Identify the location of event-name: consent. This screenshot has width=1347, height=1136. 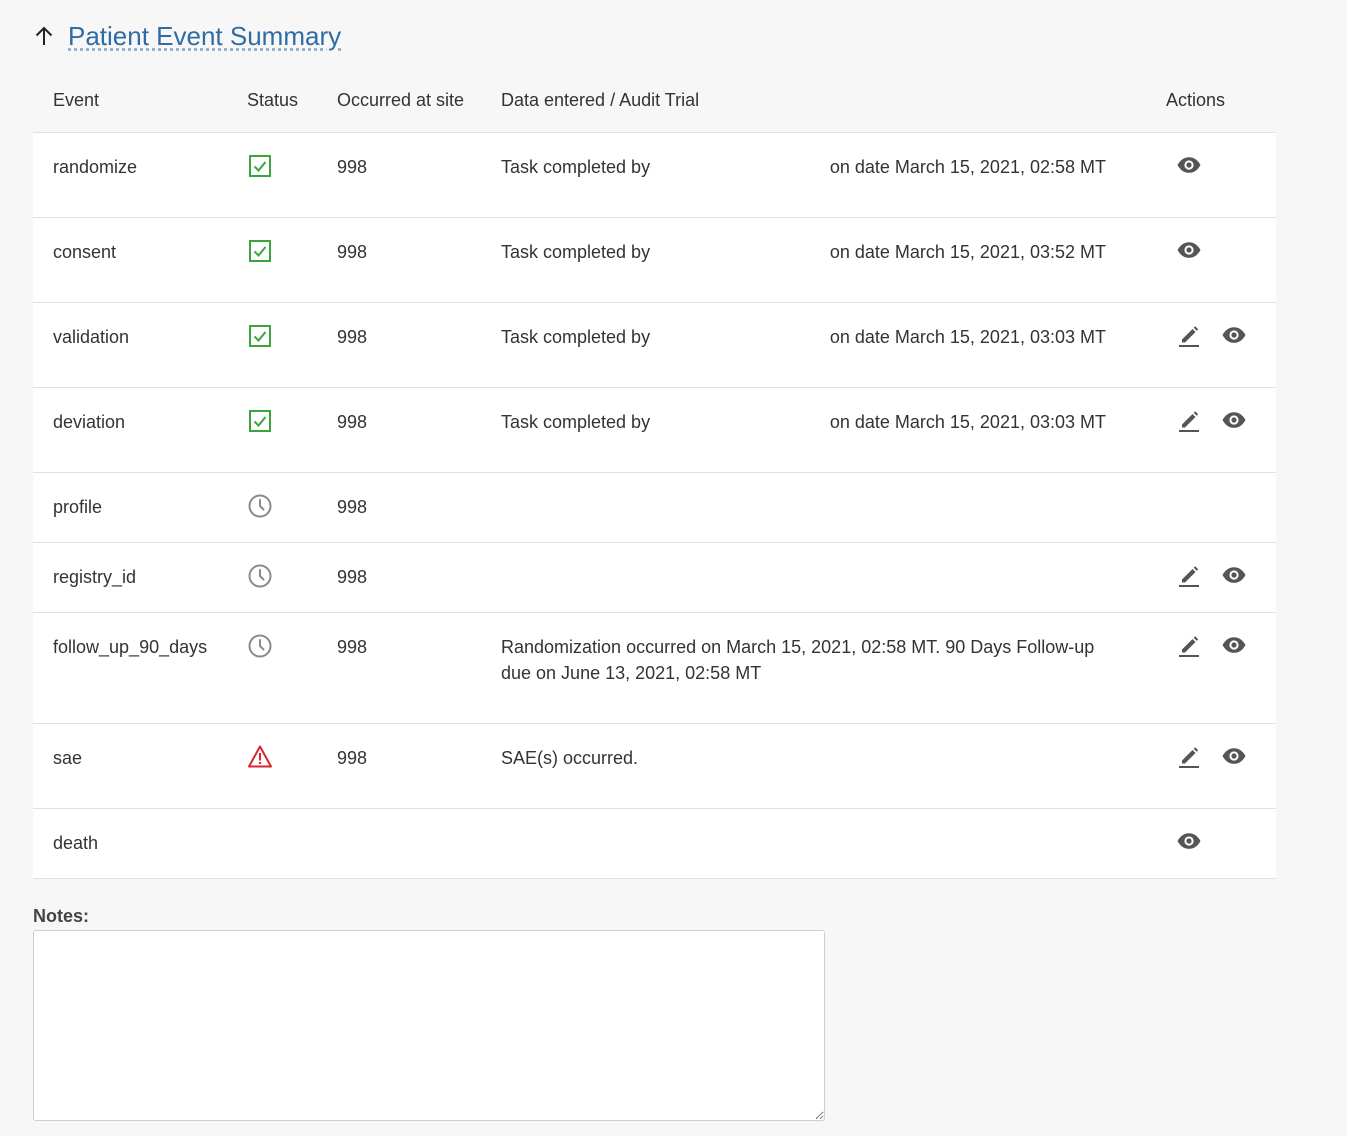
(130, 260).